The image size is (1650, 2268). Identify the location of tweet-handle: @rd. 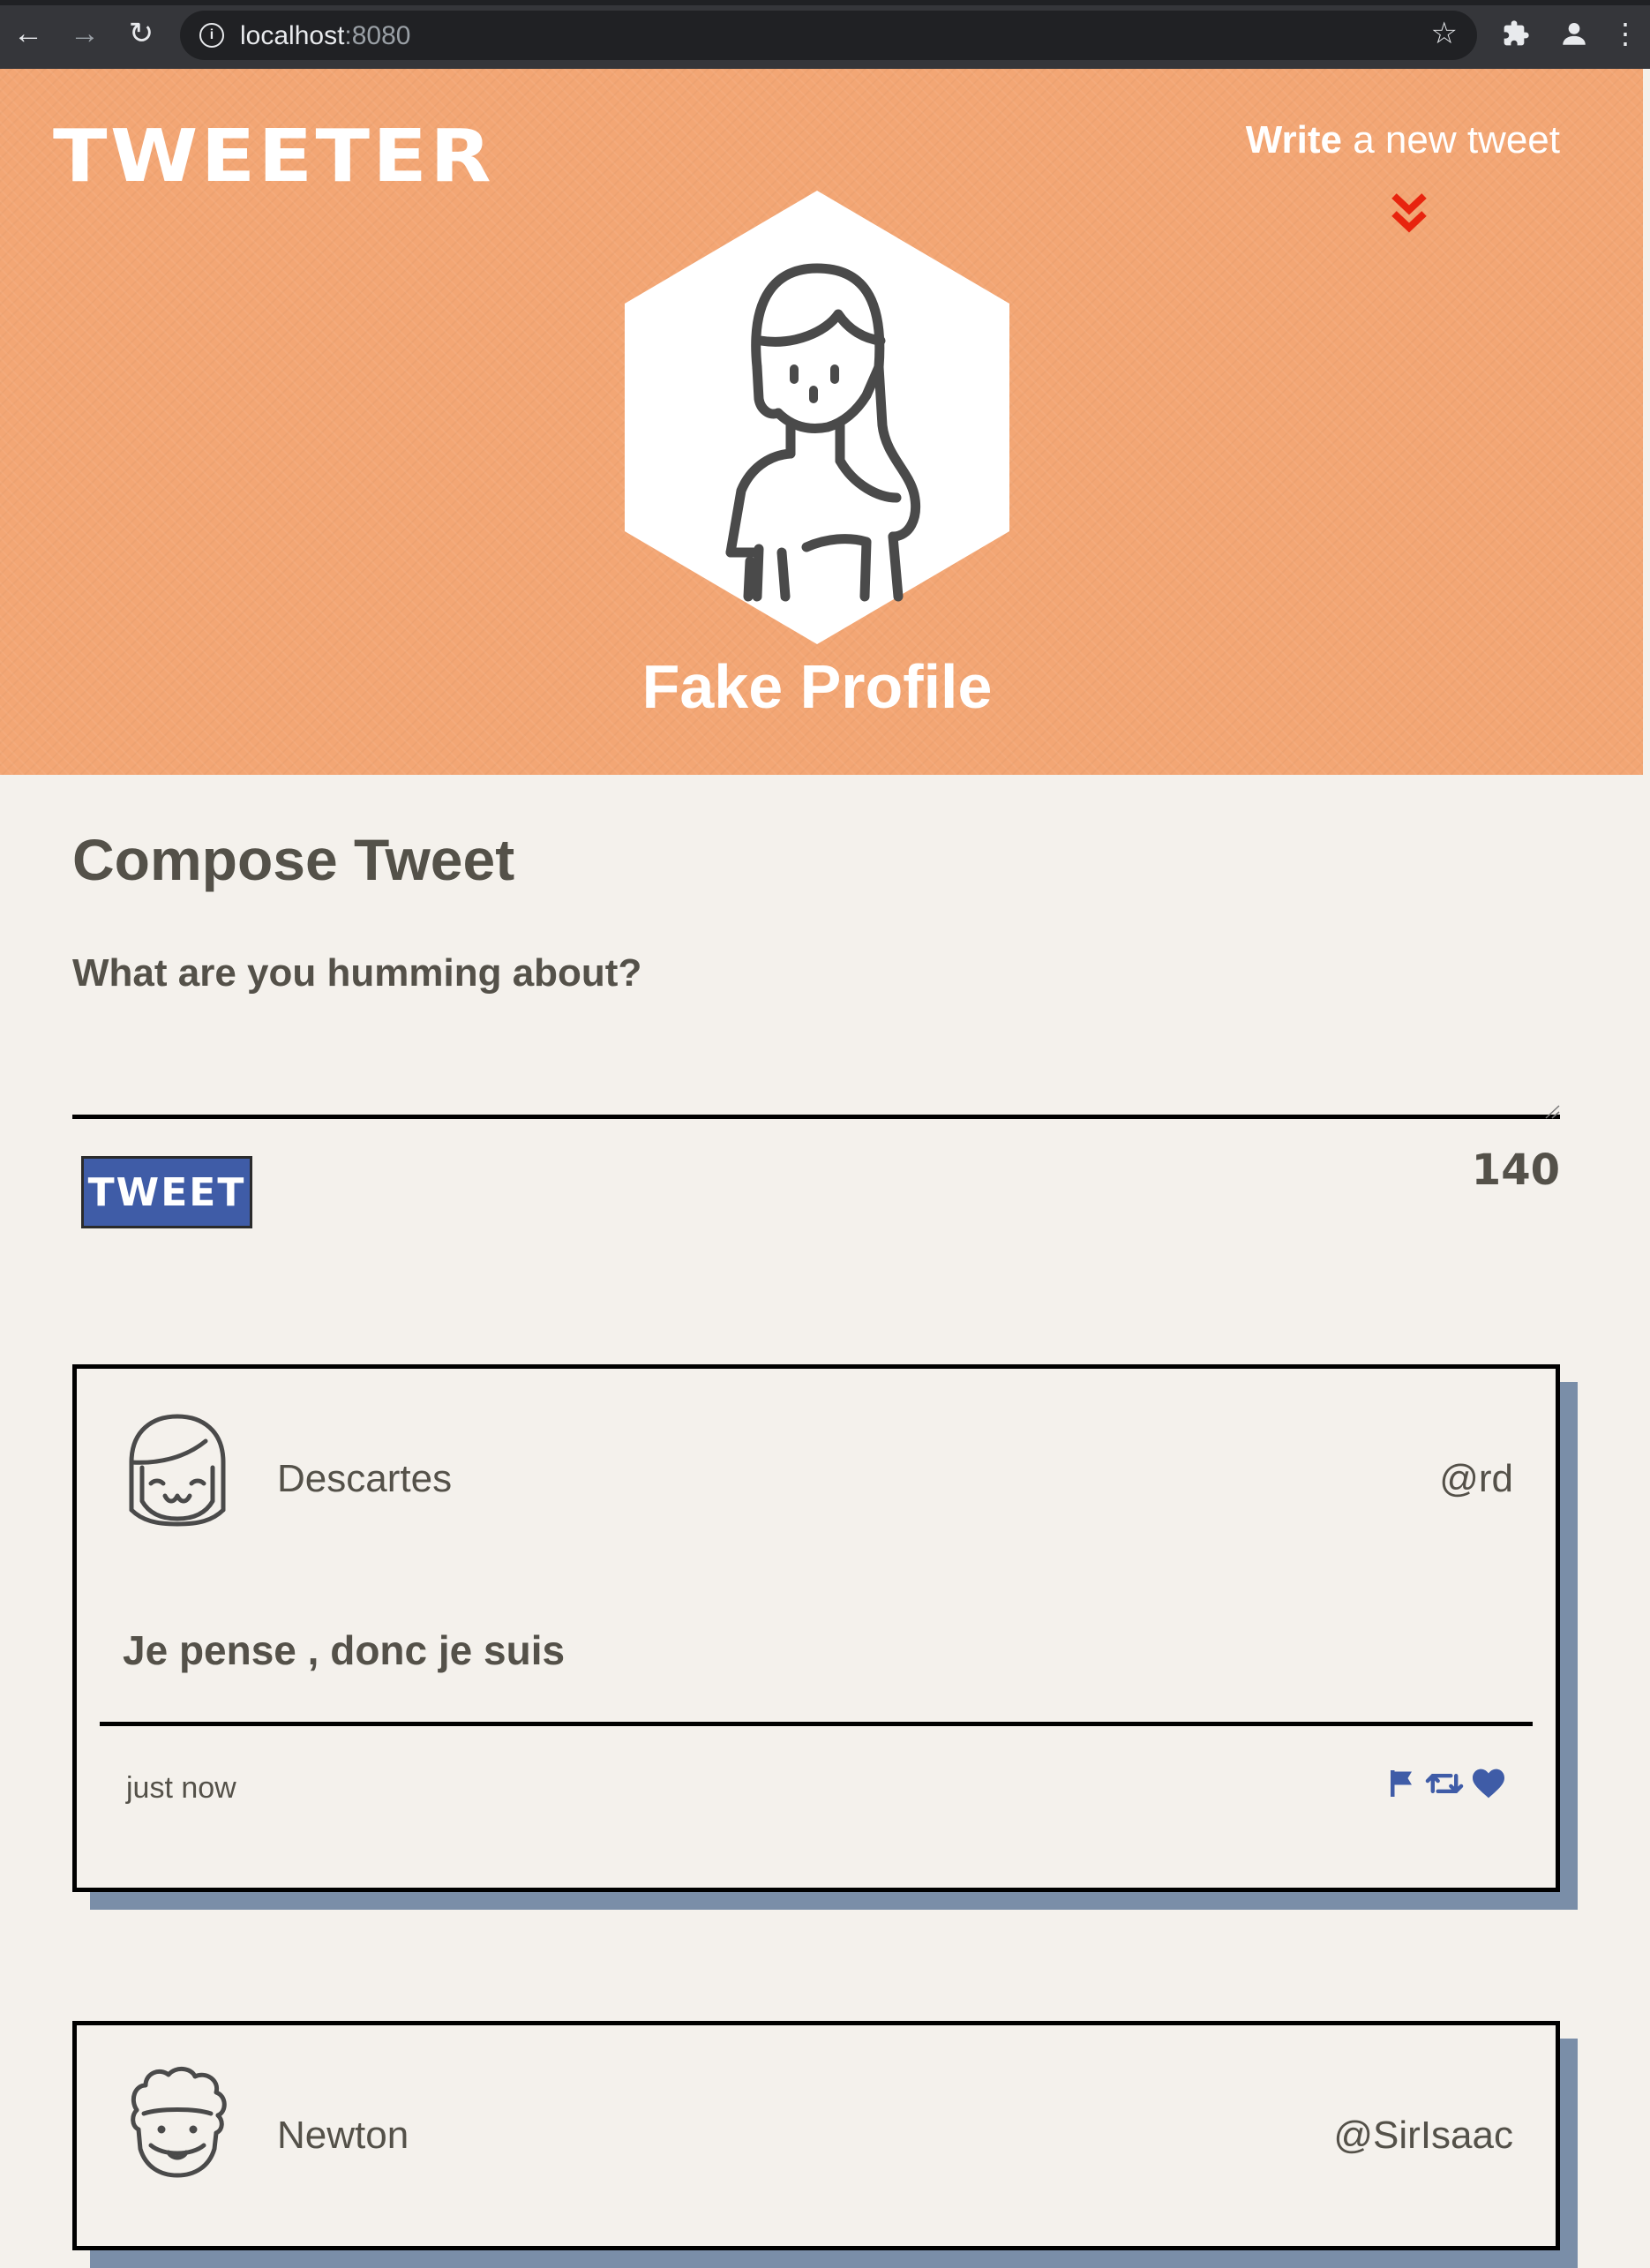
(1476, 1478).